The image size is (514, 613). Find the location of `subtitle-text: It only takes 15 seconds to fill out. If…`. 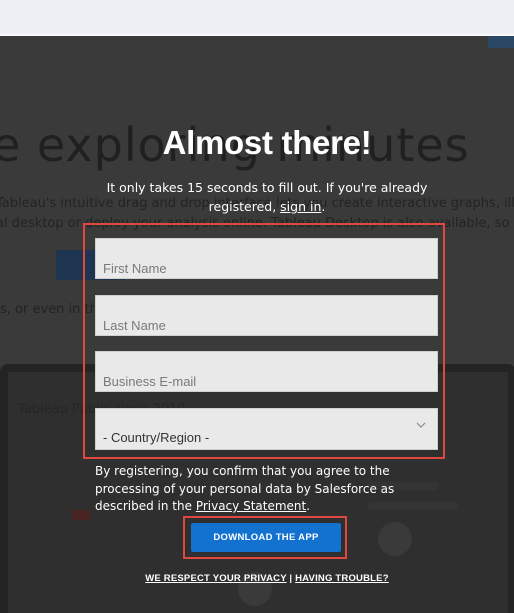

subtitle-text: It only takes 15 seconds to fill out. If… is located at coordinates (267, 197).